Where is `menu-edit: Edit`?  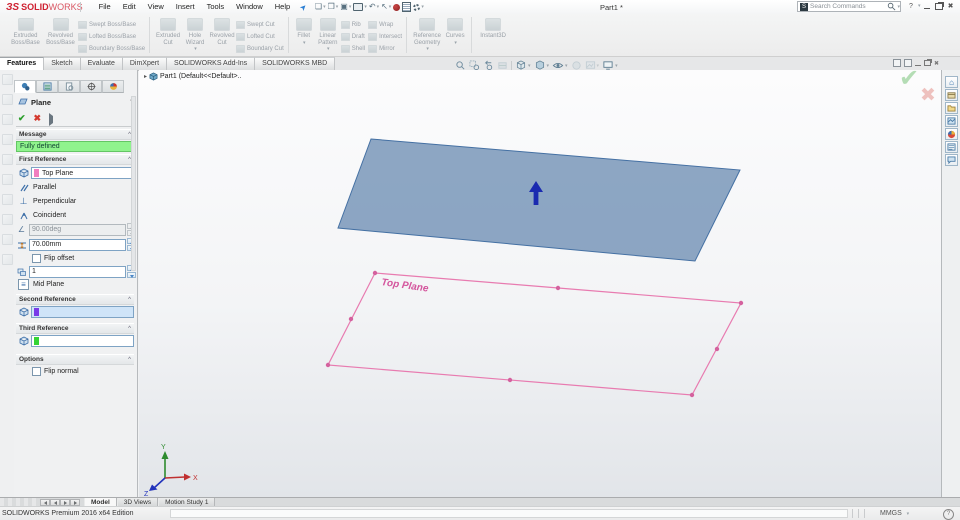
menu-edit: Edit is located at coordinates (129, 7).